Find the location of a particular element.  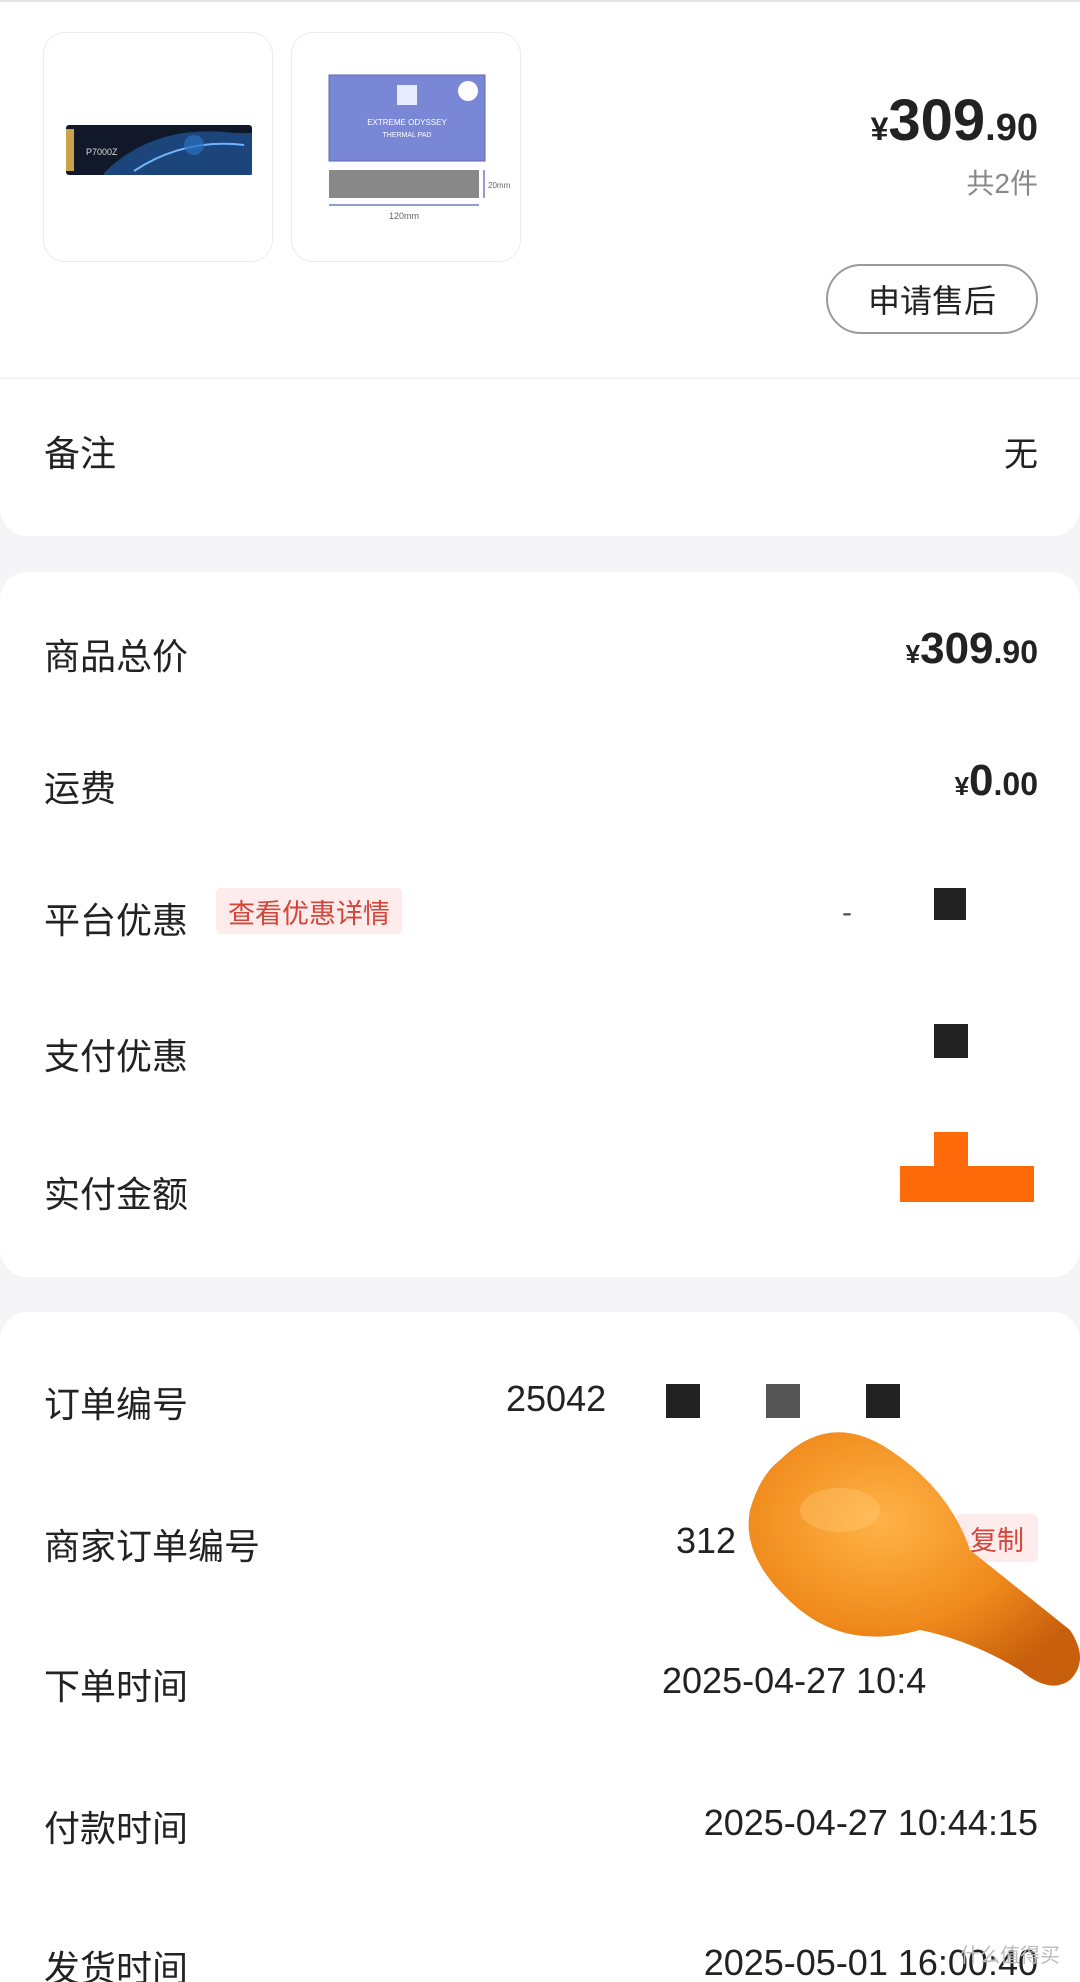

goods-total-integer: 309 is located at coordinates (957, 648).